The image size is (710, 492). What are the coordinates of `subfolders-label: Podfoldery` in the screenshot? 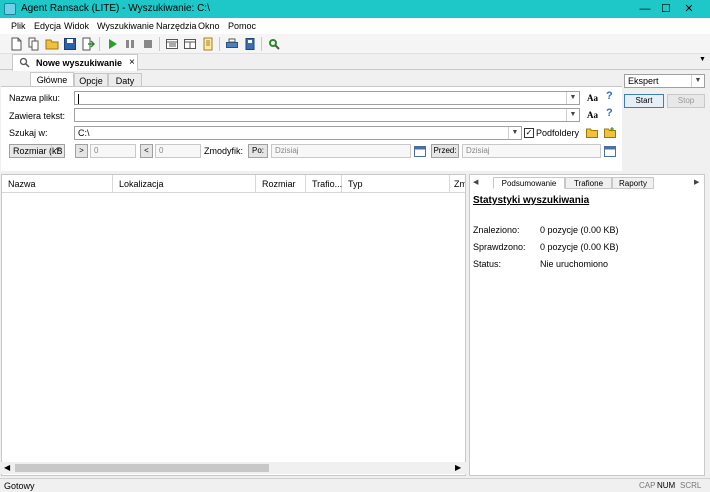 It's located at (558, 133).